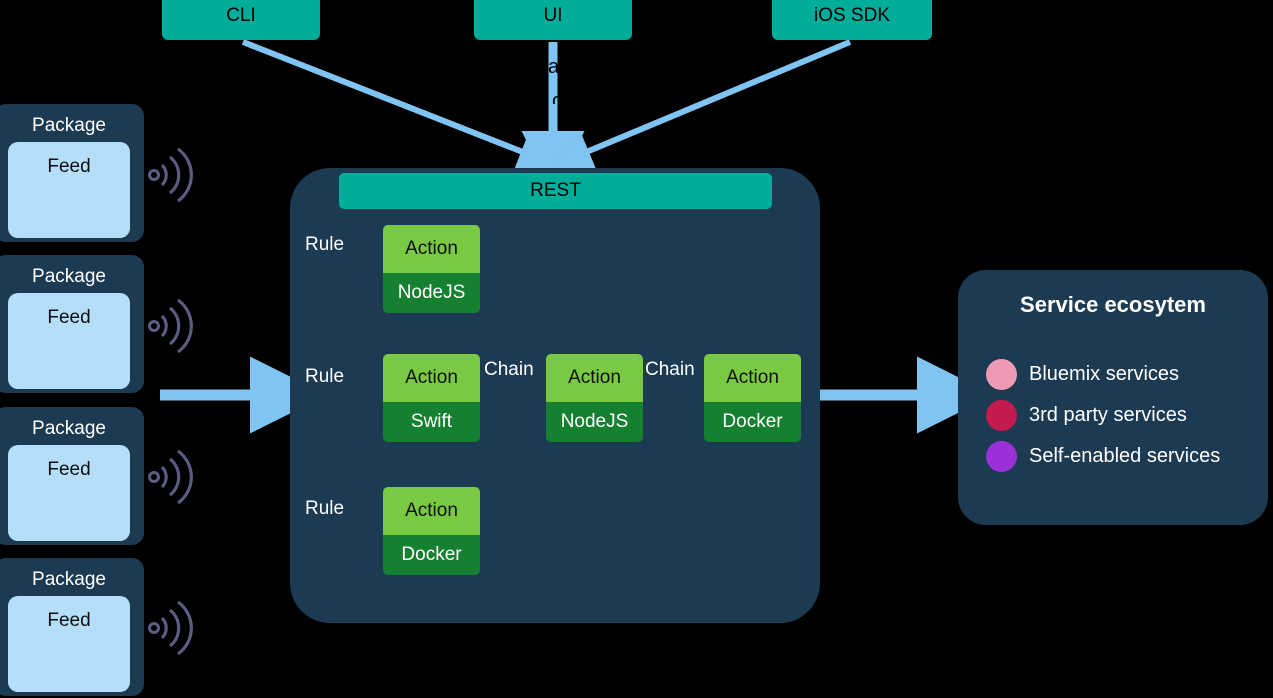 The image size is (1273, 698). What do you see at coordinates (556, 97) in the screenshot?
I see `ui-arrow-glyph-lower: c` at bounding box center [556, 97].